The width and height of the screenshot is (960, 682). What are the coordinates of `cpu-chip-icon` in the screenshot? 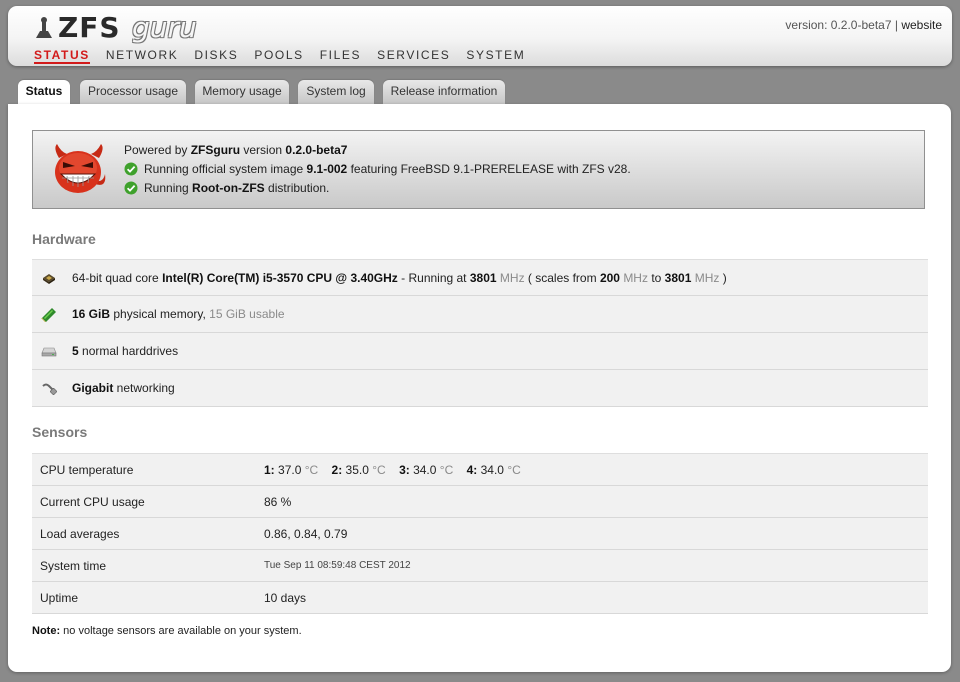 It's located at (49, 279).